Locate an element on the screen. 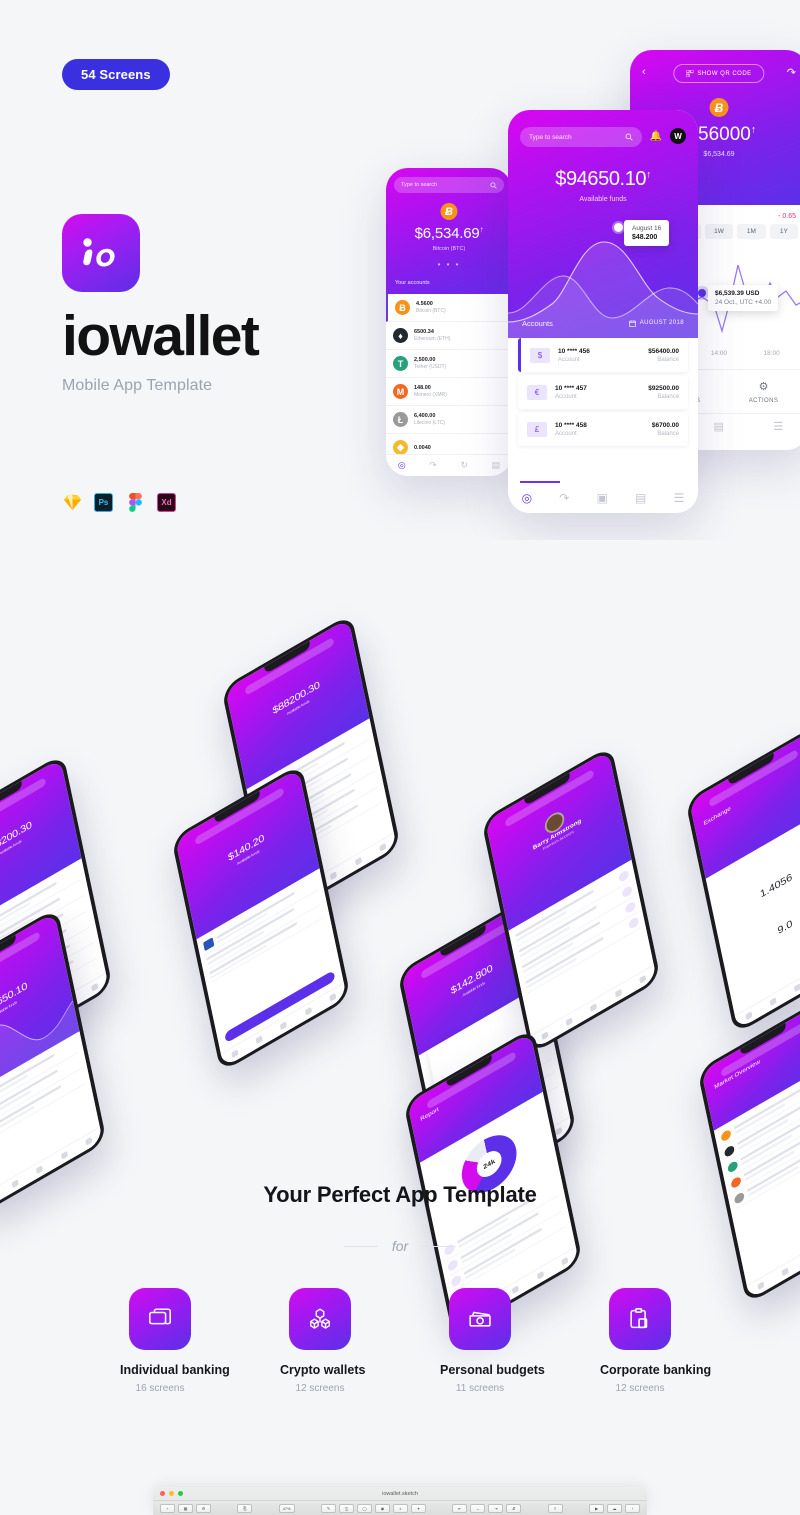  exchange-title: Exchange is located at coordinates (717, 816).